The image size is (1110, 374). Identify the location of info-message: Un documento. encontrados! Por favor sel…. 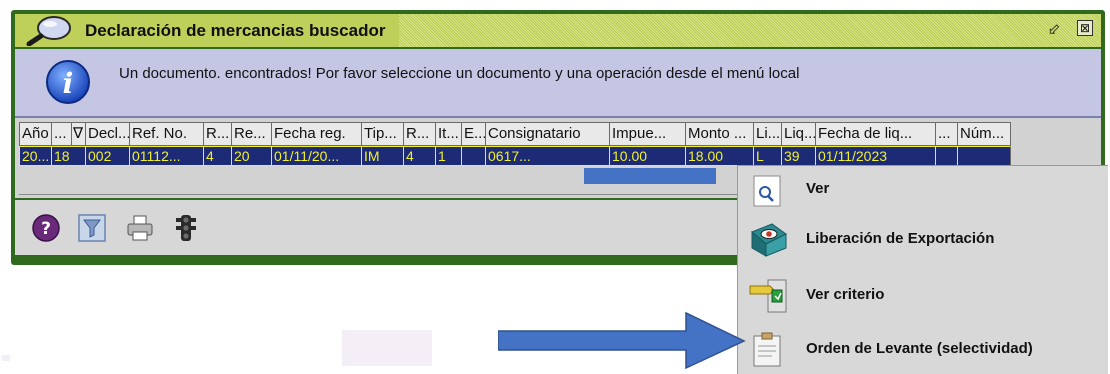
(459, 73).